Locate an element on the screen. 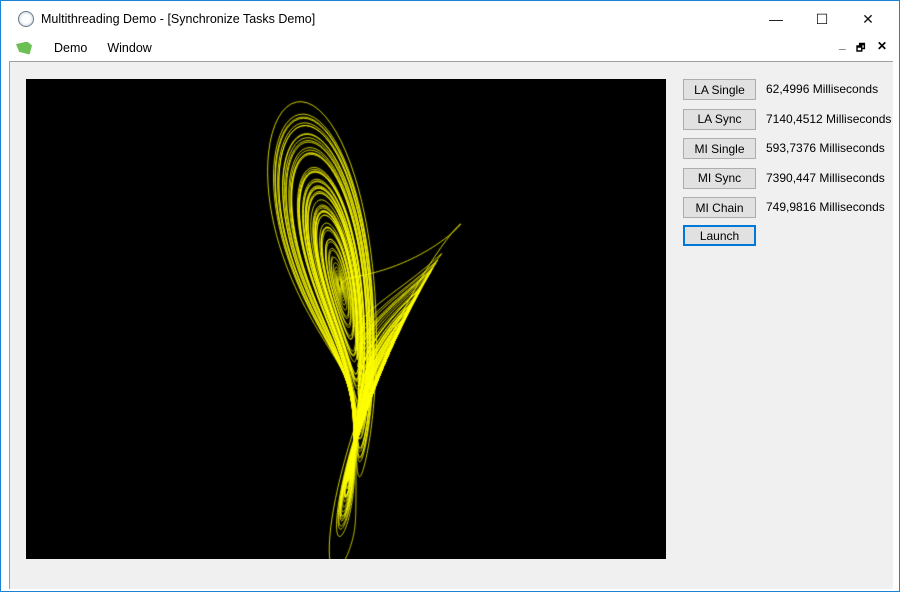 This screenshot has height=592, width=900. run-button-la-single: LA Single is located at coordinates (719, 89).